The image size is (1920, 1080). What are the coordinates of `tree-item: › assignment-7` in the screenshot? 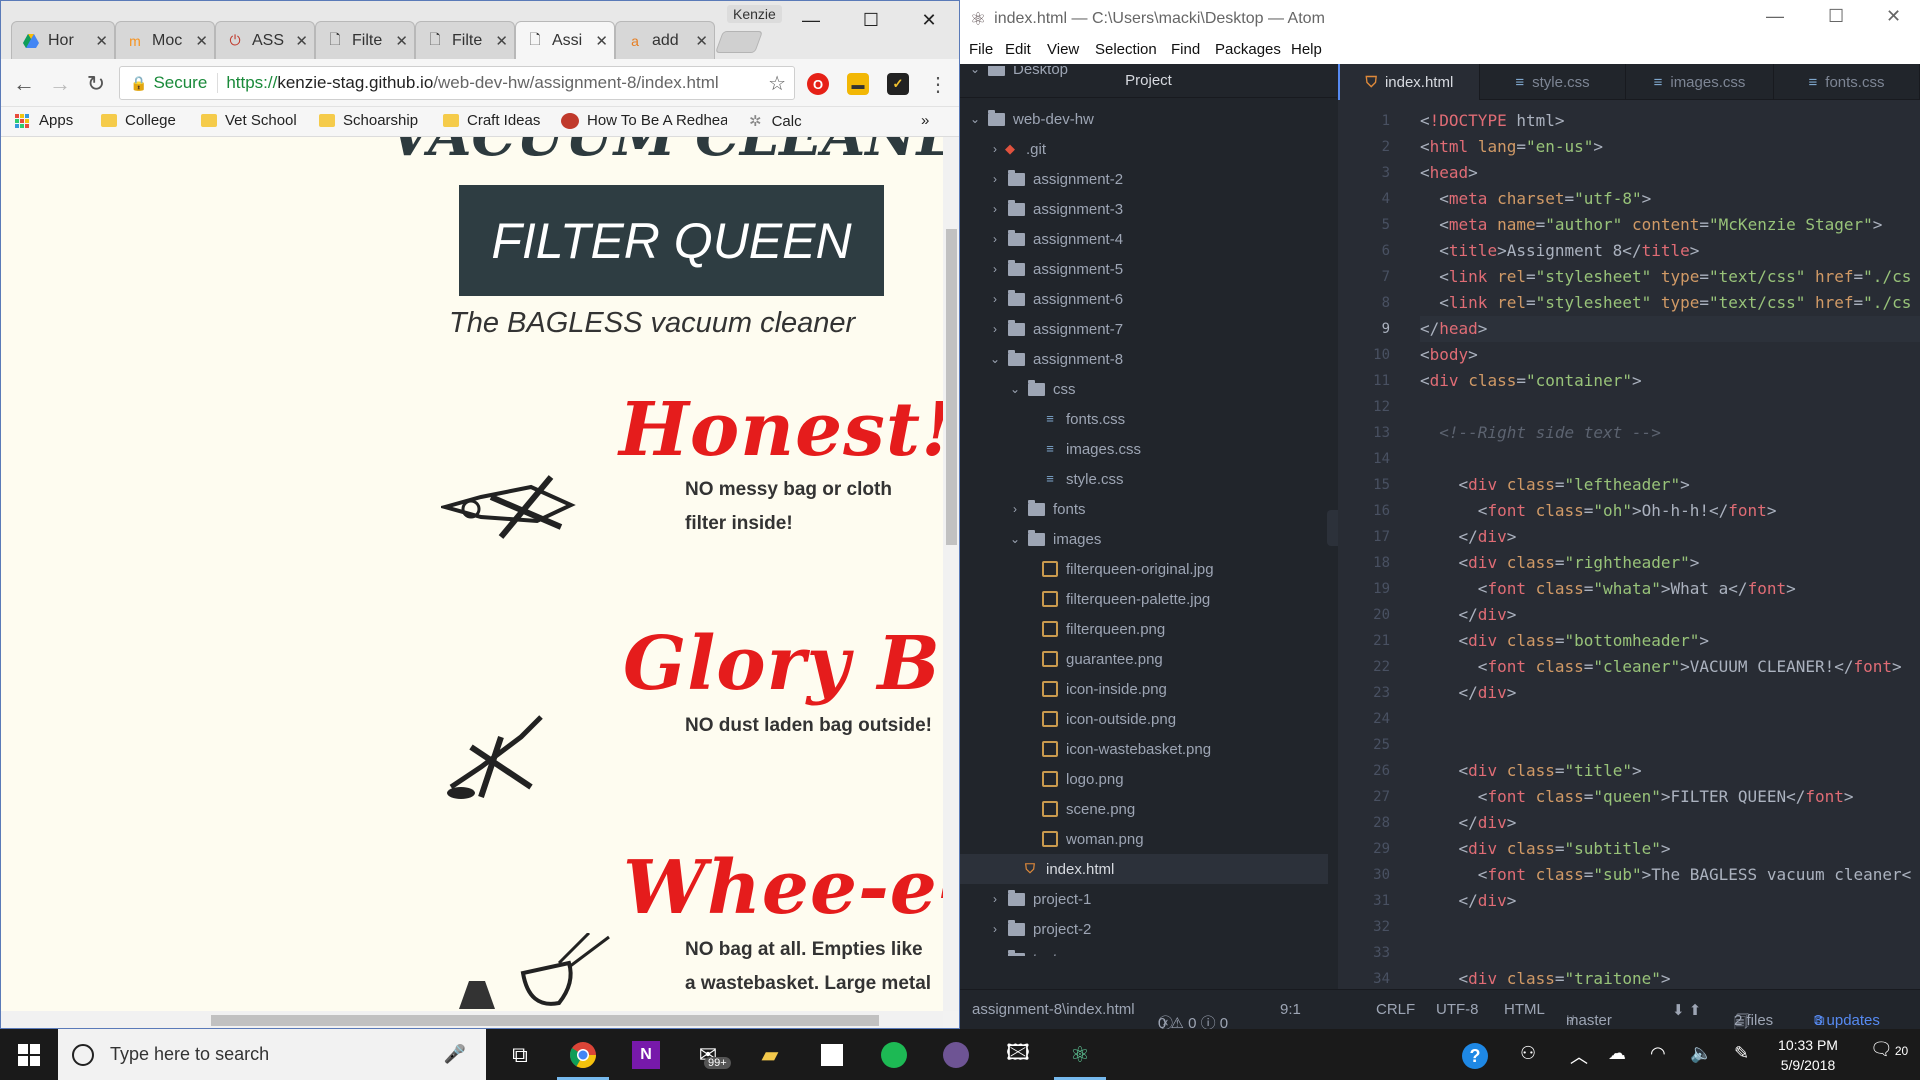 It's located at (1144, 329).